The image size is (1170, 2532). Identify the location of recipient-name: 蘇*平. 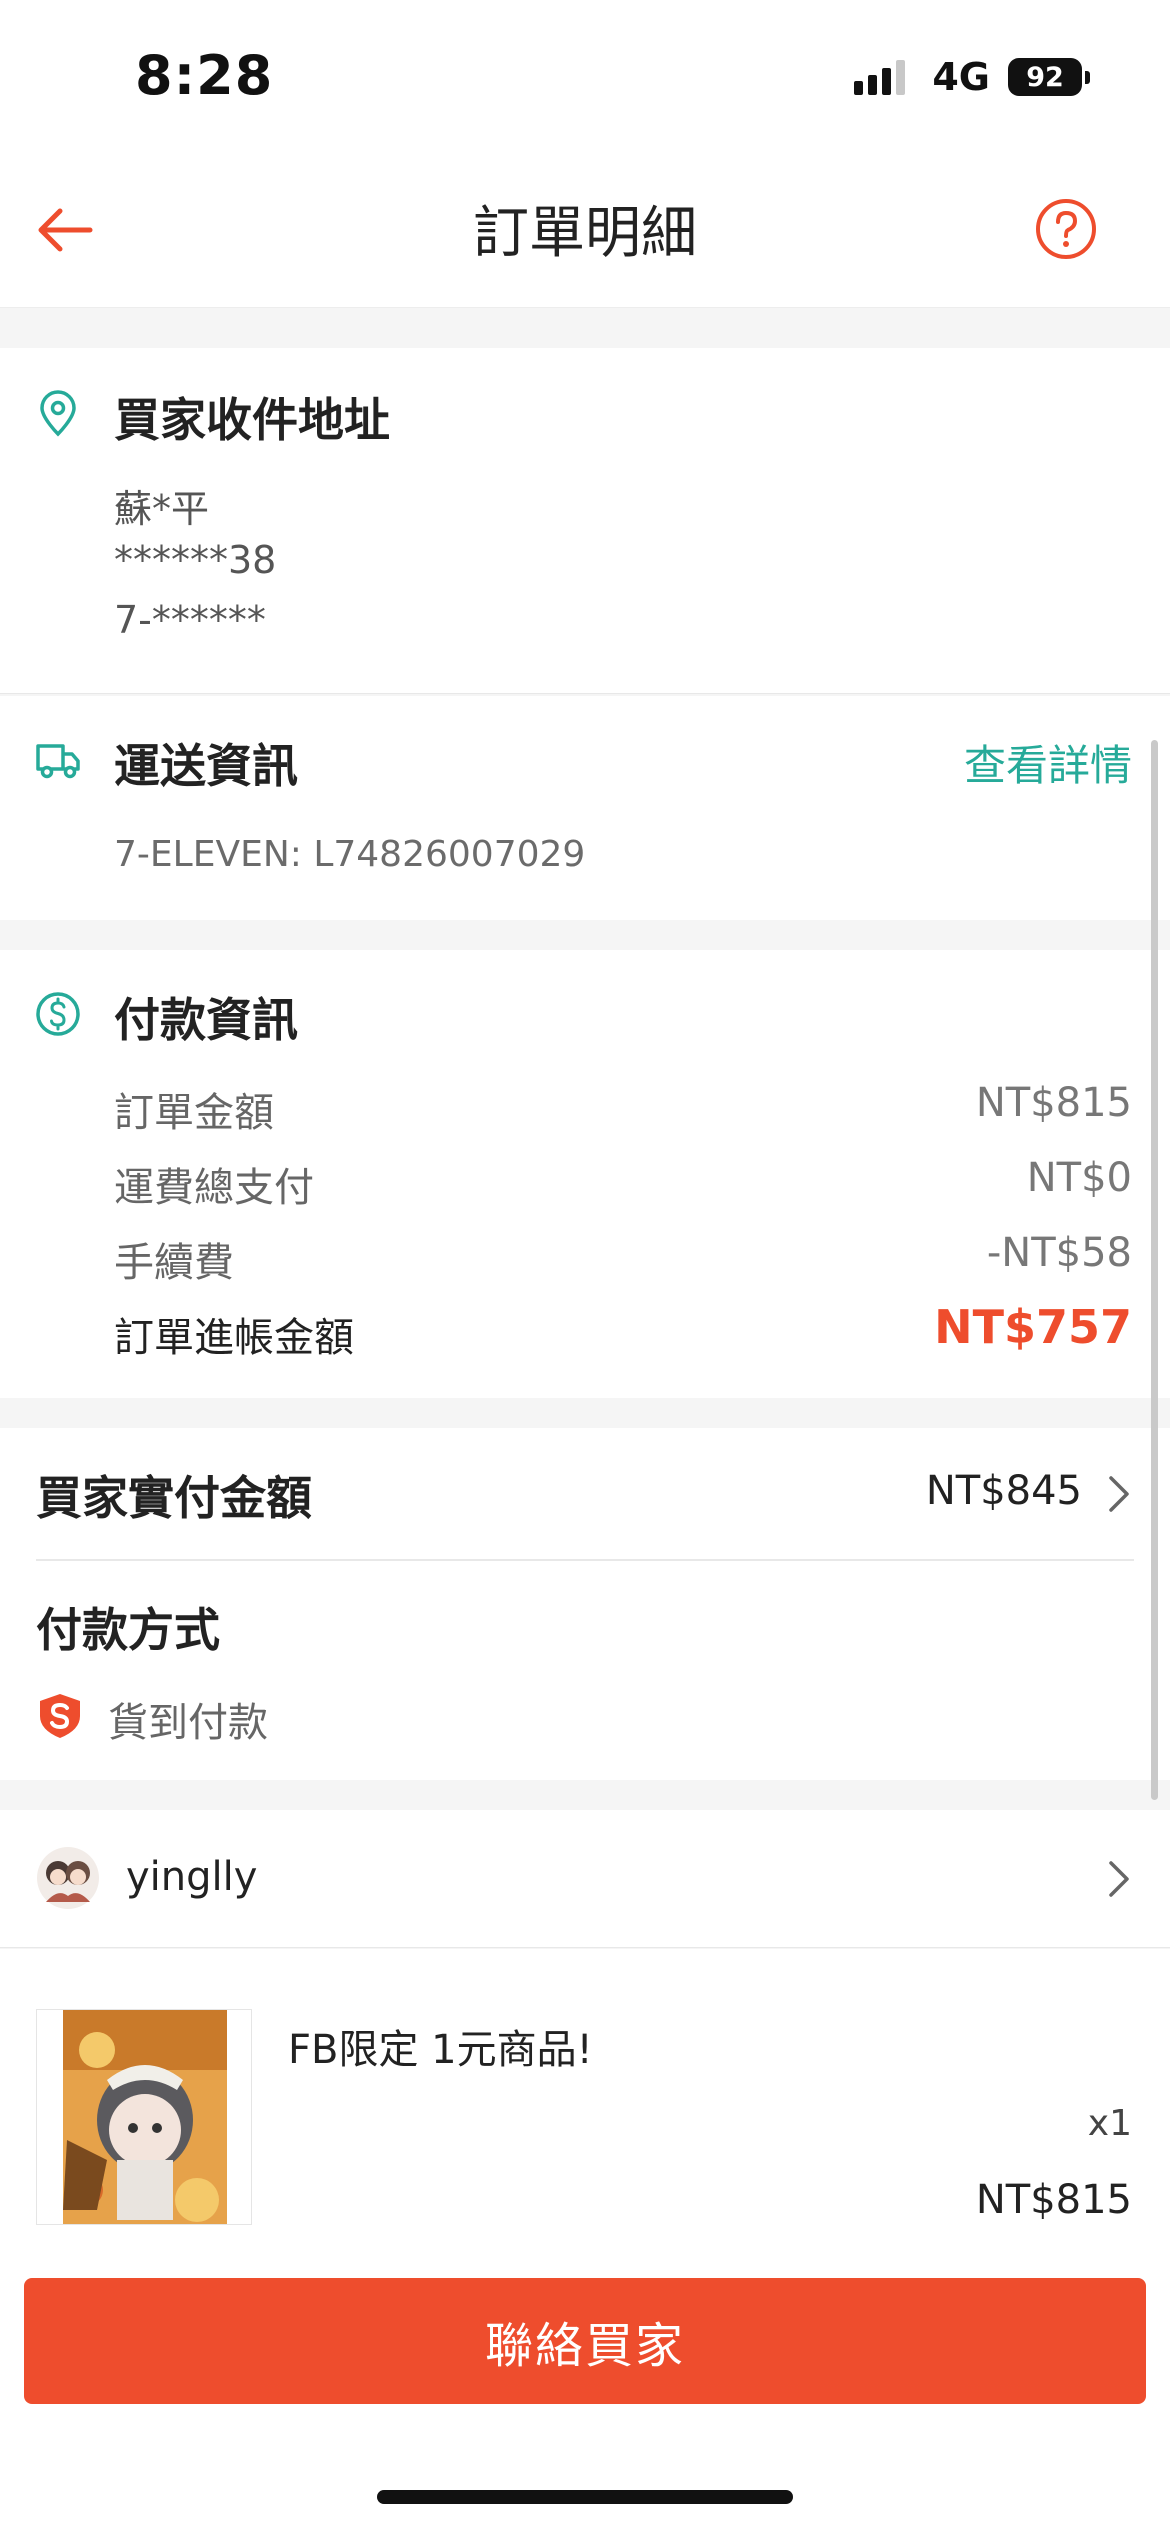
(162, 509).